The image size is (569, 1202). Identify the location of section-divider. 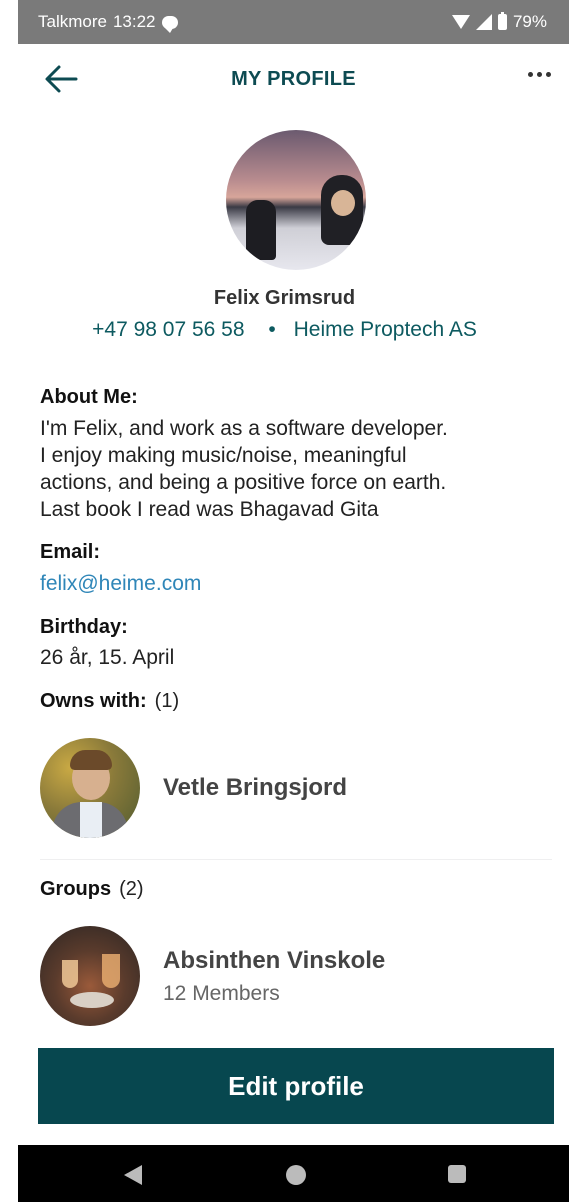
(296, 859).